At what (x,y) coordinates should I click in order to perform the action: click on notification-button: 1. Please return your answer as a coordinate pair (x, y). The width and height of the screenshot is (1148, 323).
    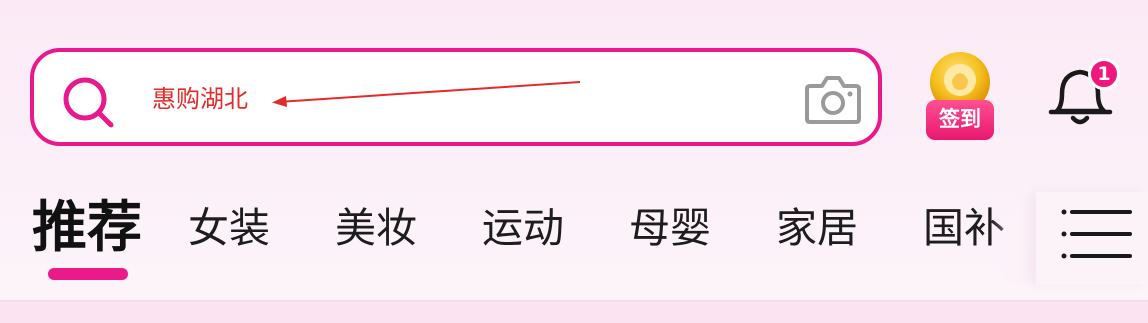
    Looking at the image, I should click on (1081, 96).